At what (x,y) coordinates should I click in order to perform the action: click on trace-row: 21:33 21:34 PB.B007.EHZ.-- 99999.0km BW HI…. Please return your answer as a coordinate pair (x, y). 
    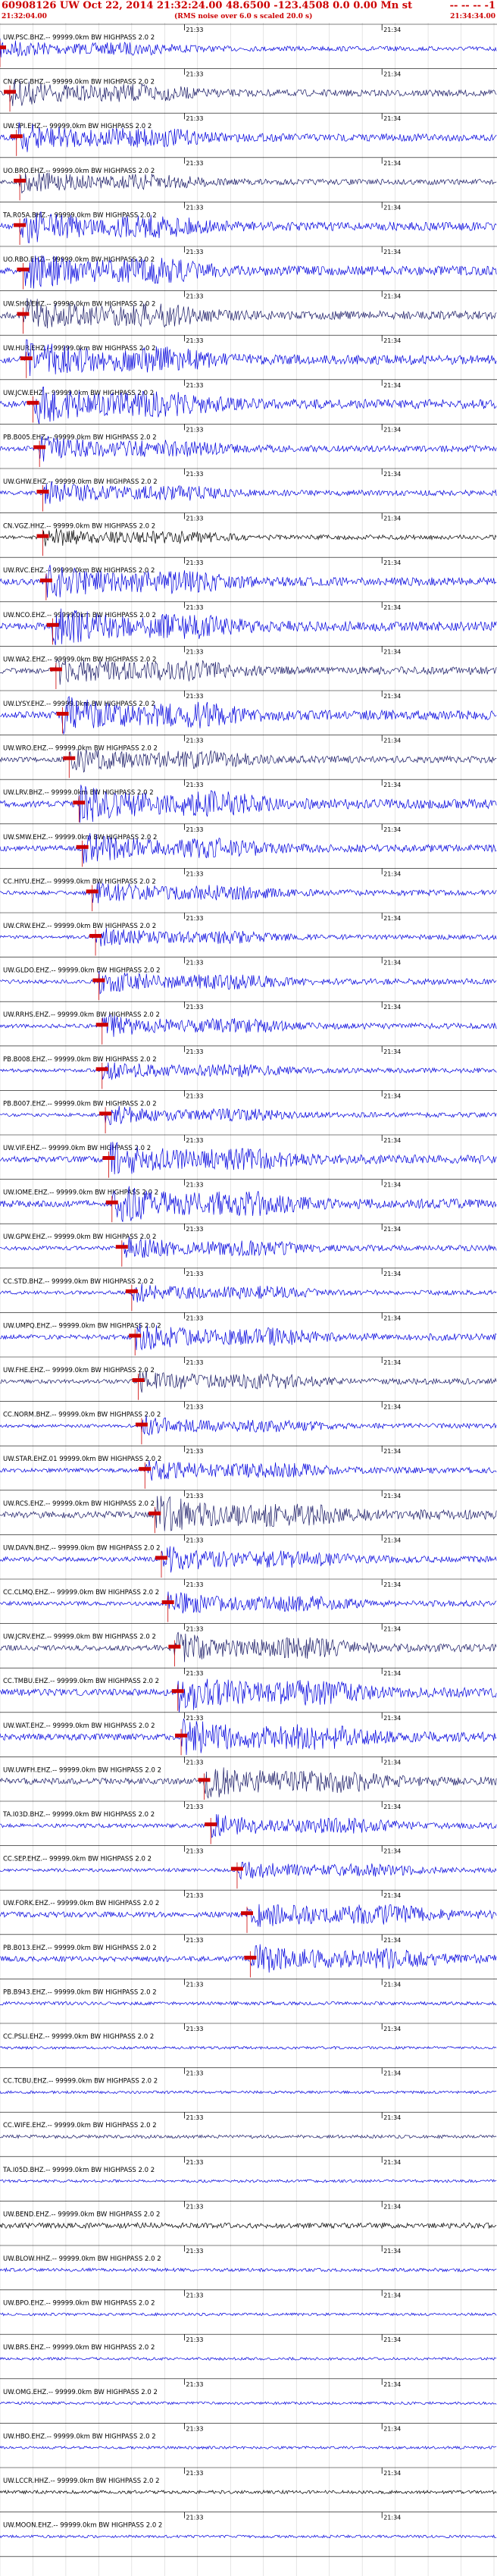
    Looking at the image, I should click on (248, 1111).